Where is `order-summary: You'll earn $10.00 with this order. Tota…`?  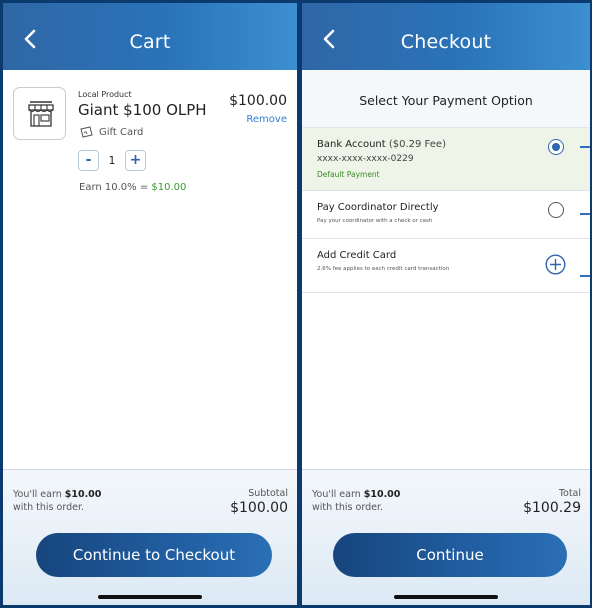 order-summary: You'll earn $10.00 with this order. Tota… is located at coordinates (446, 537).